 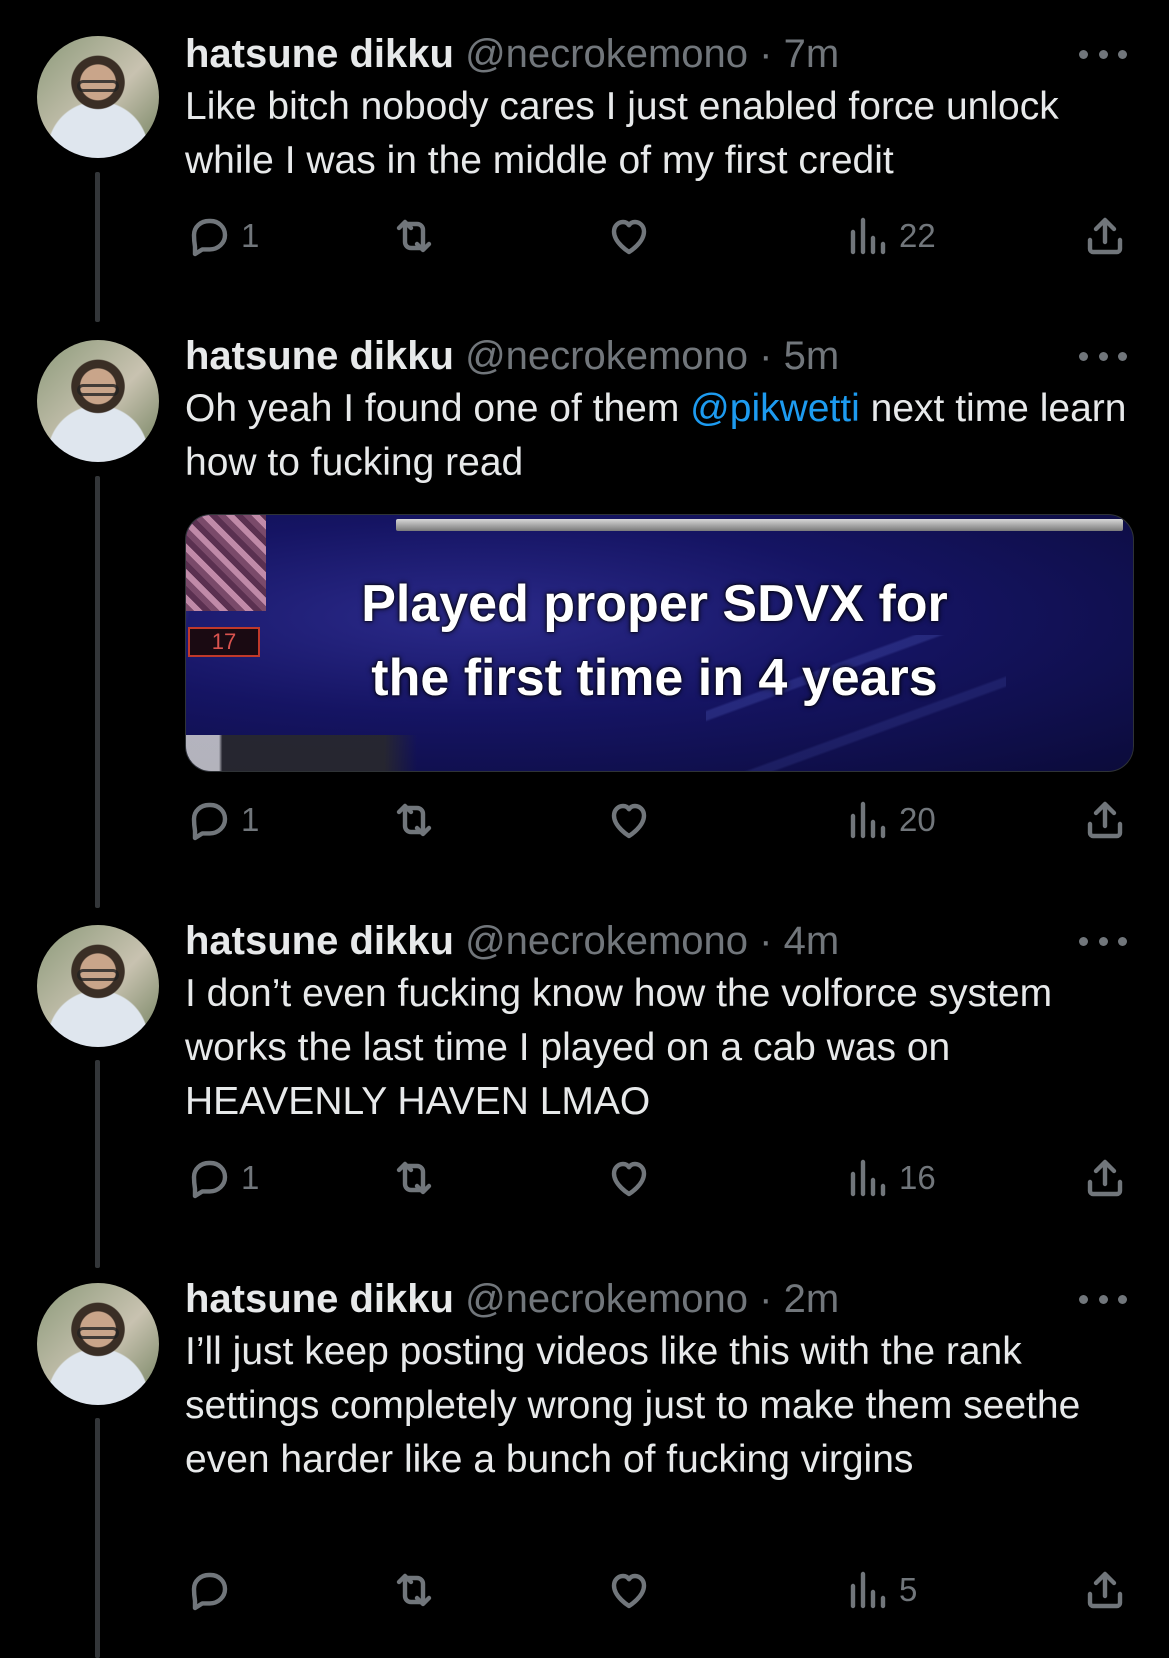 I want to click on tweet-actions: 1 22, so click(x=657, y=236).